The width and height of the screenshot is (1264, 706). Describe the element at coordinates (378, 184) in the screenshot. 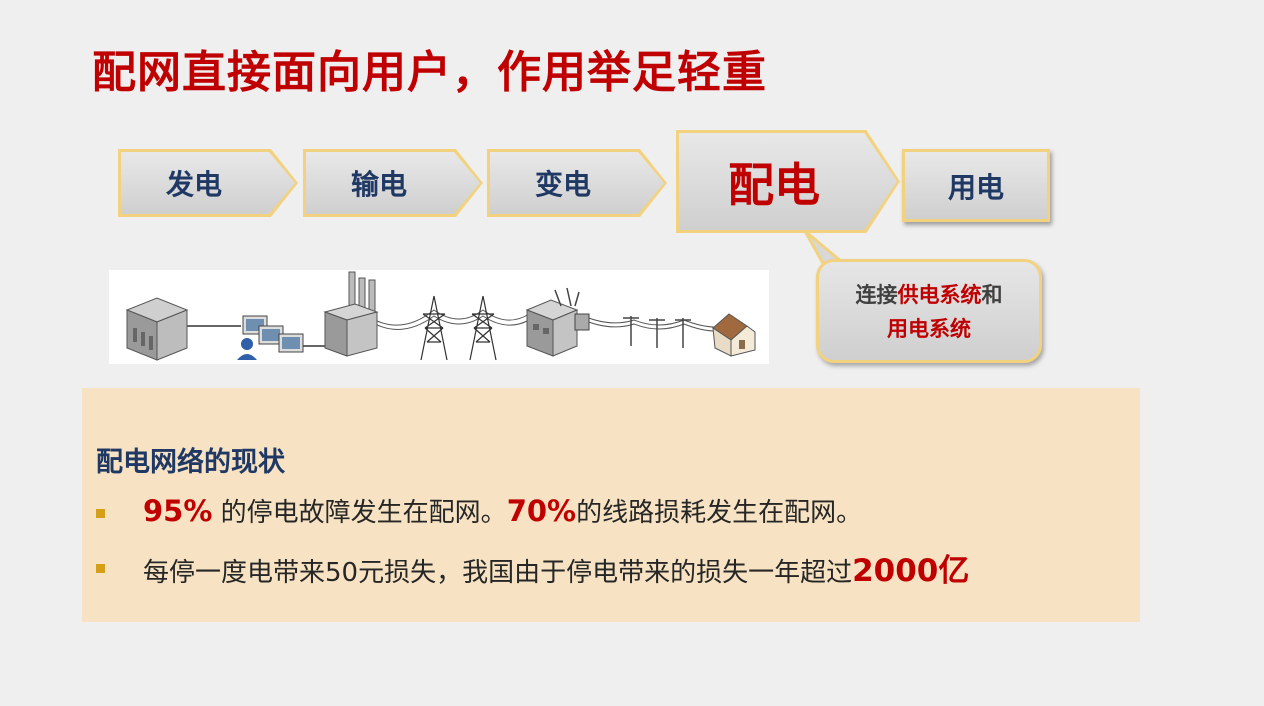

I see `chain-step-label: 输电` at that location.